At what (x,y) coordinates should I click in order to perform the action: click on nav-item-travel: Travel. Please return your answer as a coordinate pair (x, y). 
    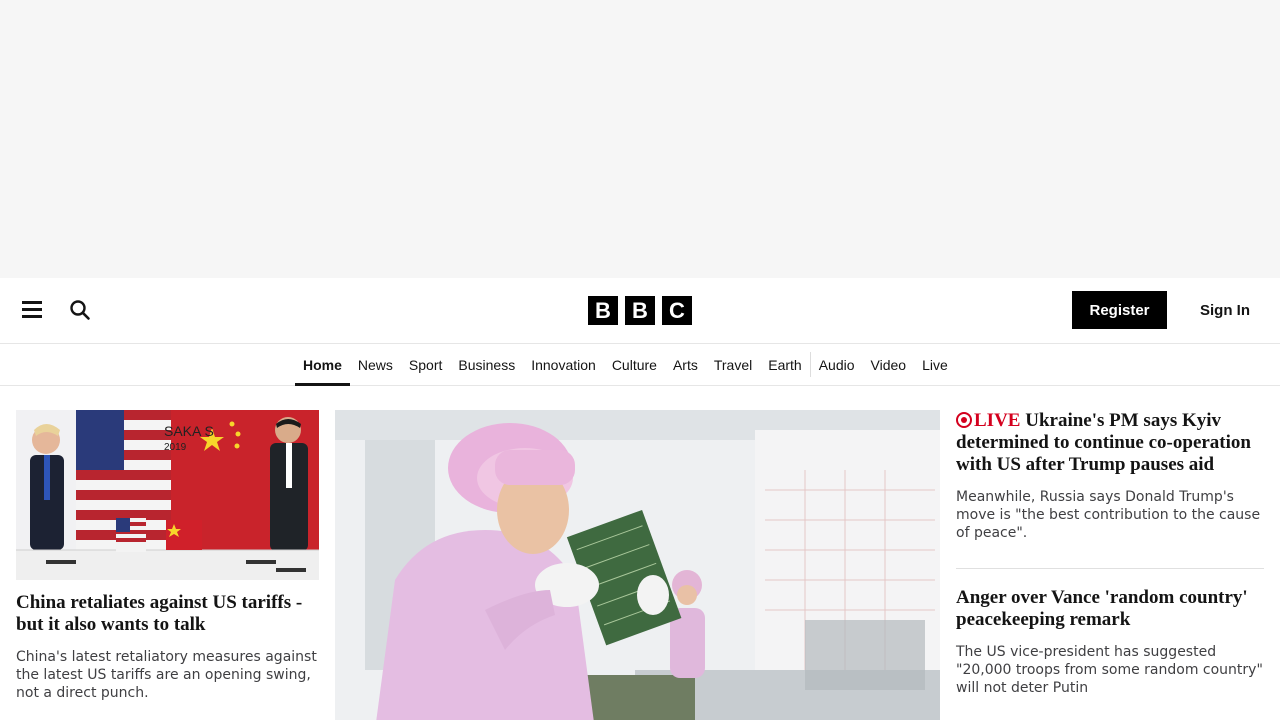
    Looking at the image, I should click on (733, 364).